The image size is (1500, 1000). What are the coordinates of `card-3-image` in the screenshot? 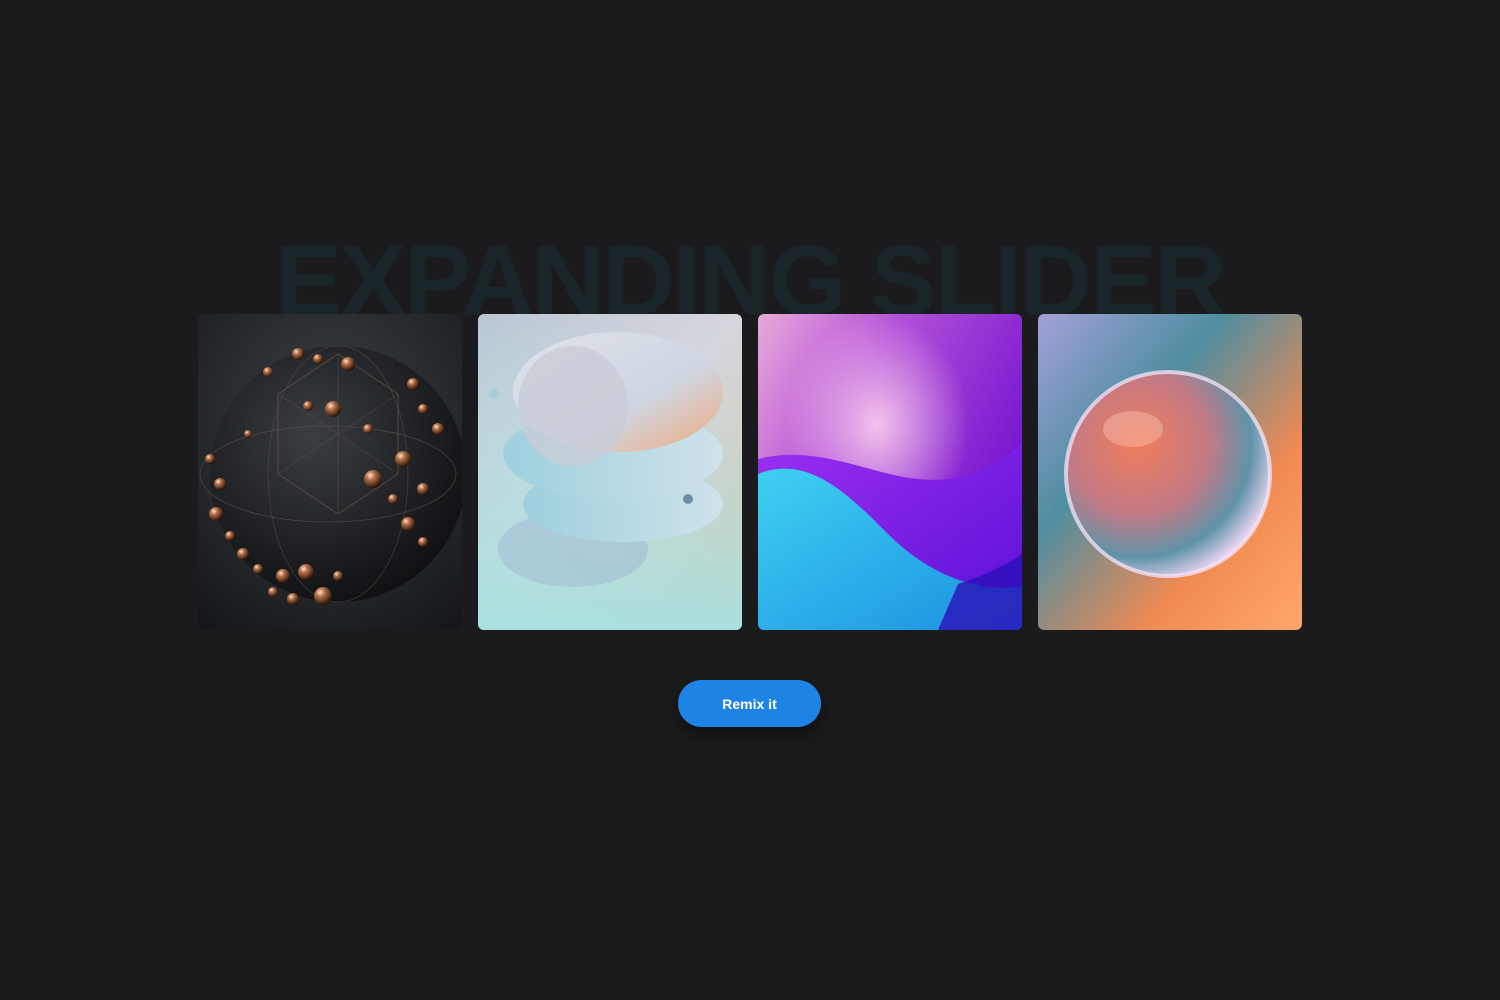 It's located at (890, 472).